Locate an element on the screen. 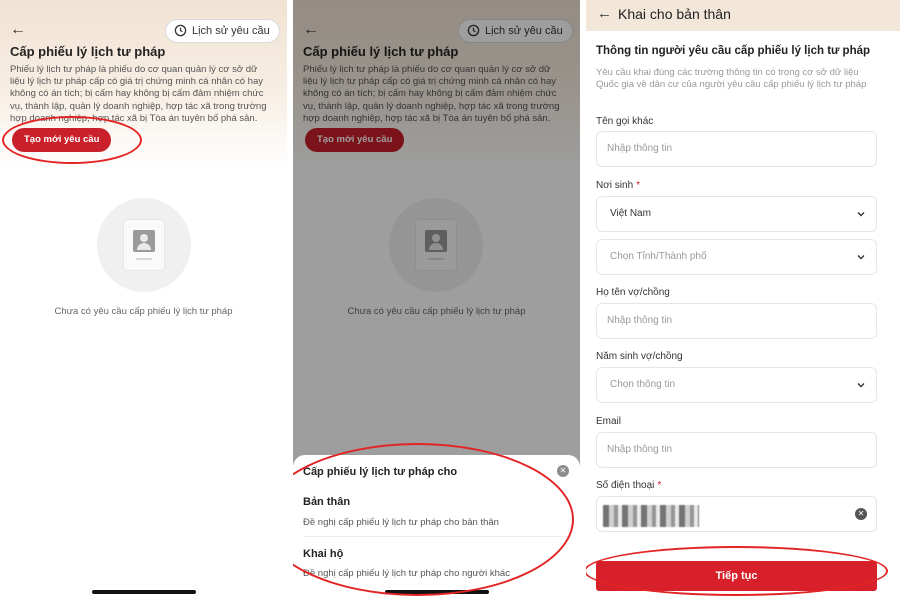  email-input: Nhập thông tin is located at coordinates (736, 450).